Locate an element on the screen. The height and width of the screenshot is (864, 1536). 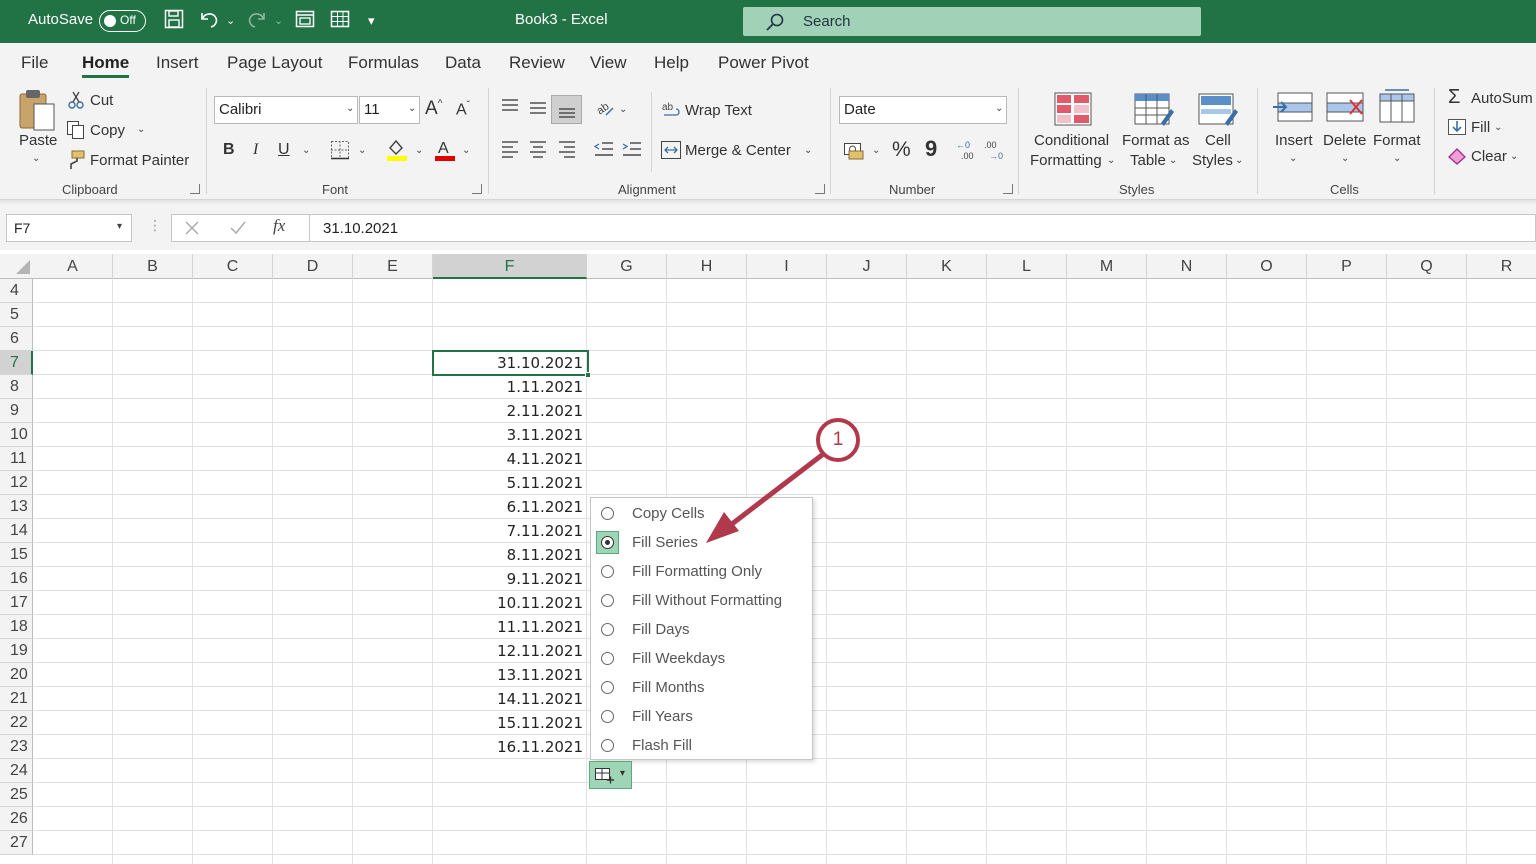
increase-decimal-icon: ←0.00 is located at coordinates (967, 150).